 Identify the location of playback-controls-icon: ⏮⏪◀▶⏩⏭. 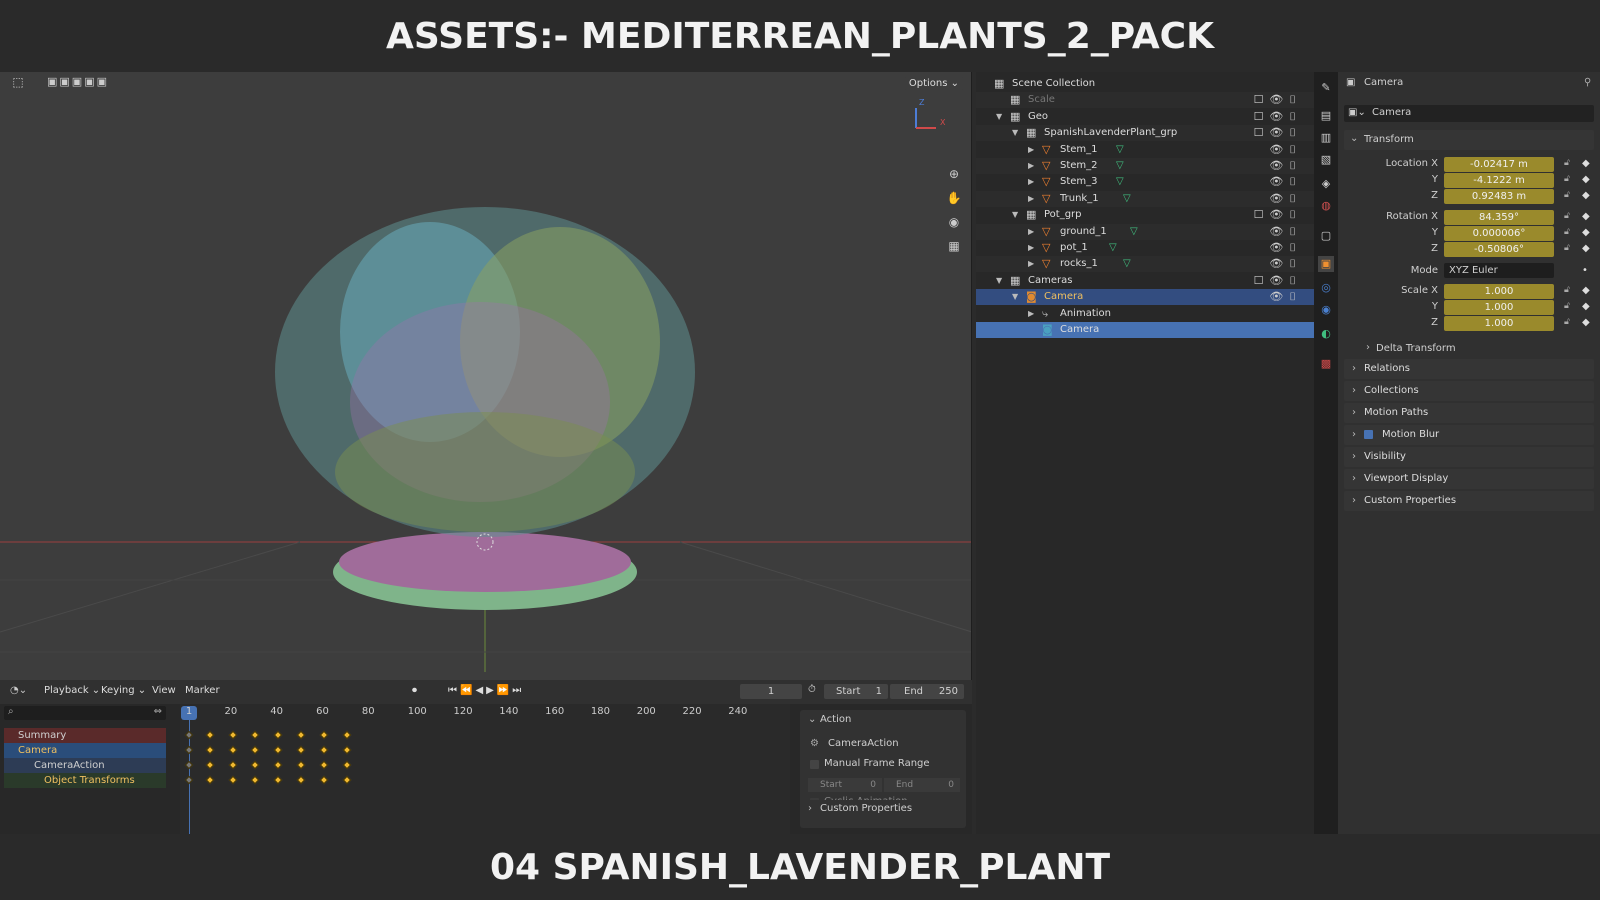
(486, 690).